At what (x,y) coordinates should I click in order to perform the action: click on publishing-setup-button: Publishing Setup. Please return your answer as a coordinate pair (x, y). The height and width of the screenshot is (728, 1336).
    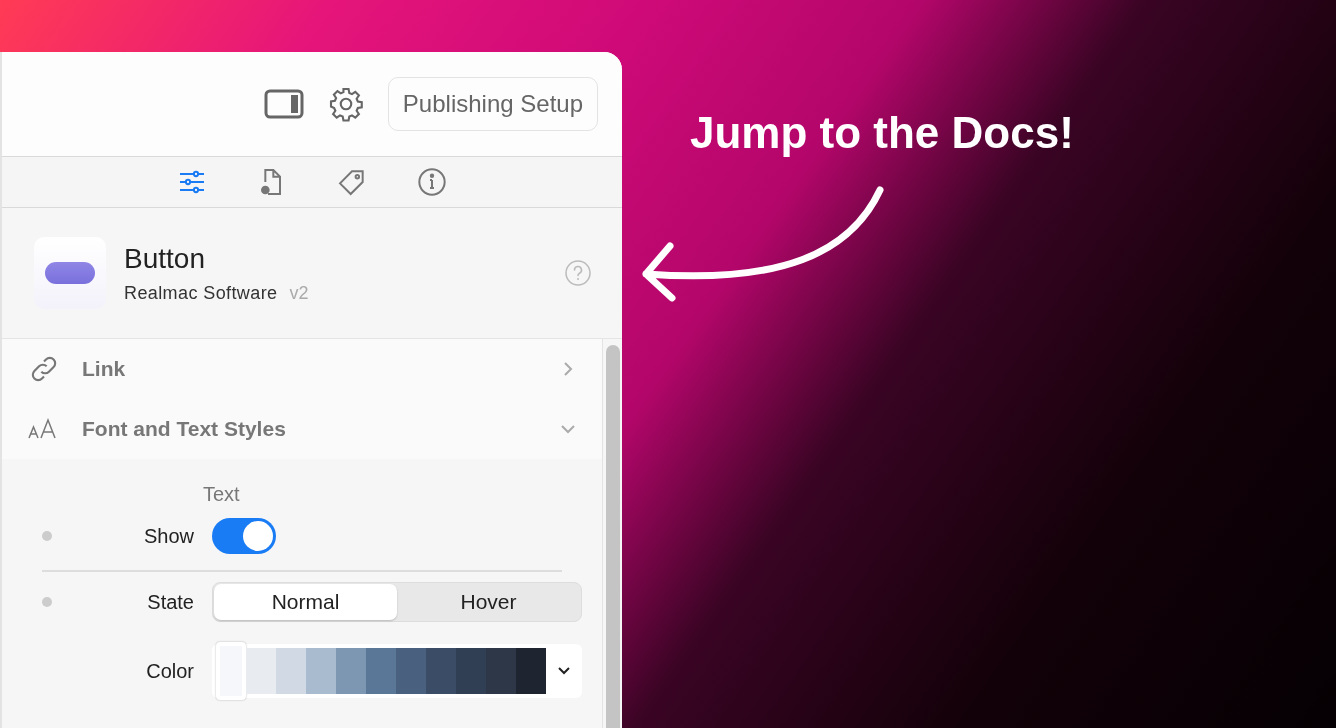
    Looking at the image, I should click on (492, 104).